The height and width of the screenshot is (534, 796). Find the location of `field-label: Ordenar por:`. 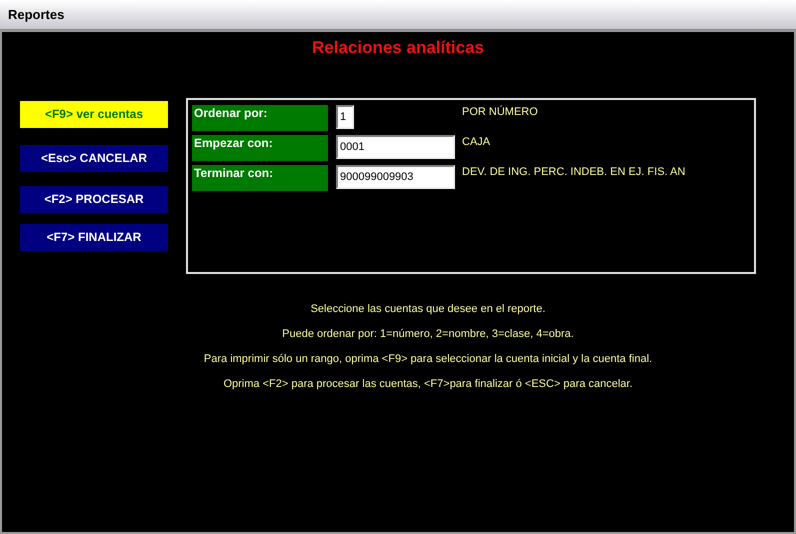

field-label: Ordenar por: is located at coordinates (260, 117).